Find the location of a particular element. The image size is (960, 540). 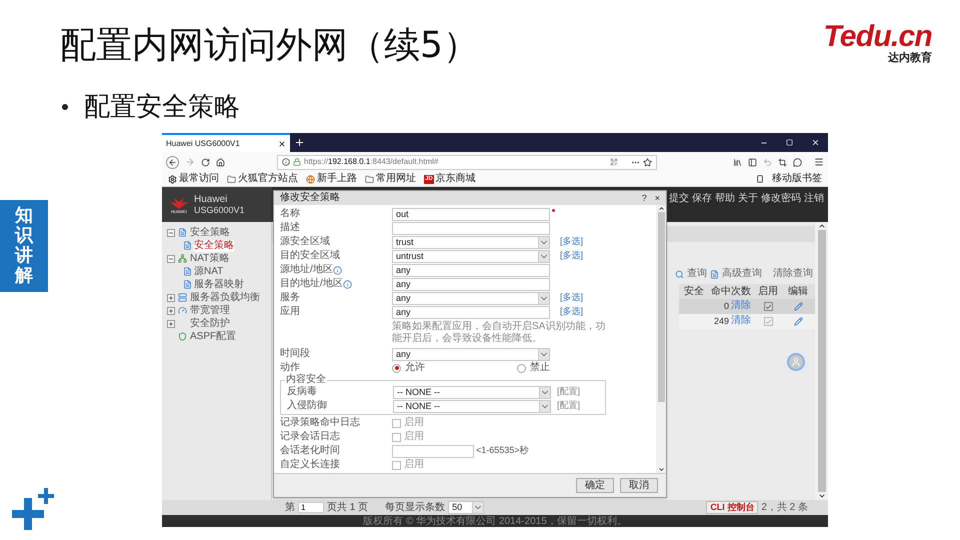

cli-console-button: CLI 控制台 is located at coordinates (732, 507).